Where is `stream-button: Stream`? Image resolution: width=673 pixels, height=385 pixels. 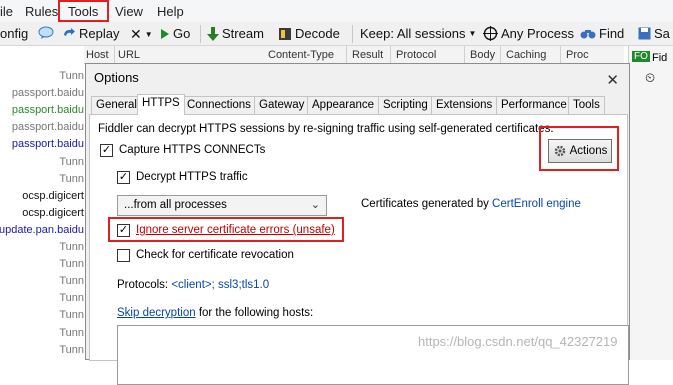 stream-button: Stream is located at coordinates (235, 33).